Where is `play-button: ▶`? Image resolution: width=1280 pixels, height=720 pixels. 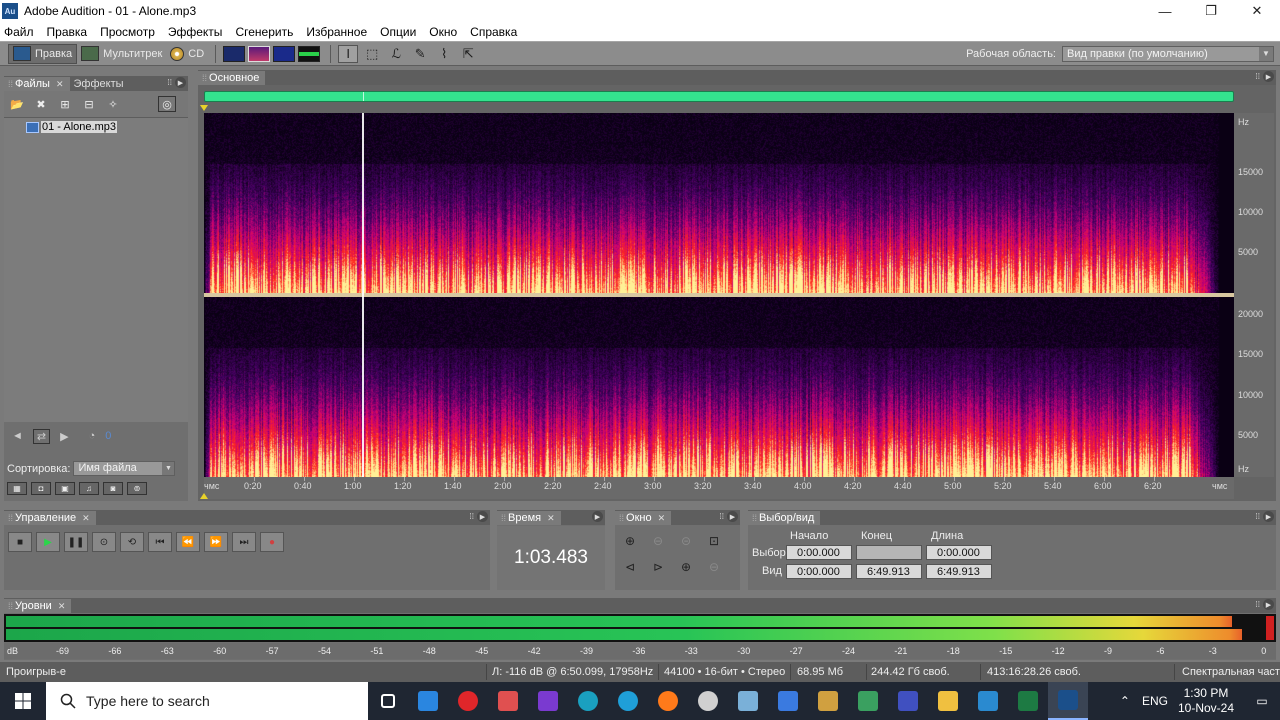
play-button: ▶ is located at coordinates (48, 542).